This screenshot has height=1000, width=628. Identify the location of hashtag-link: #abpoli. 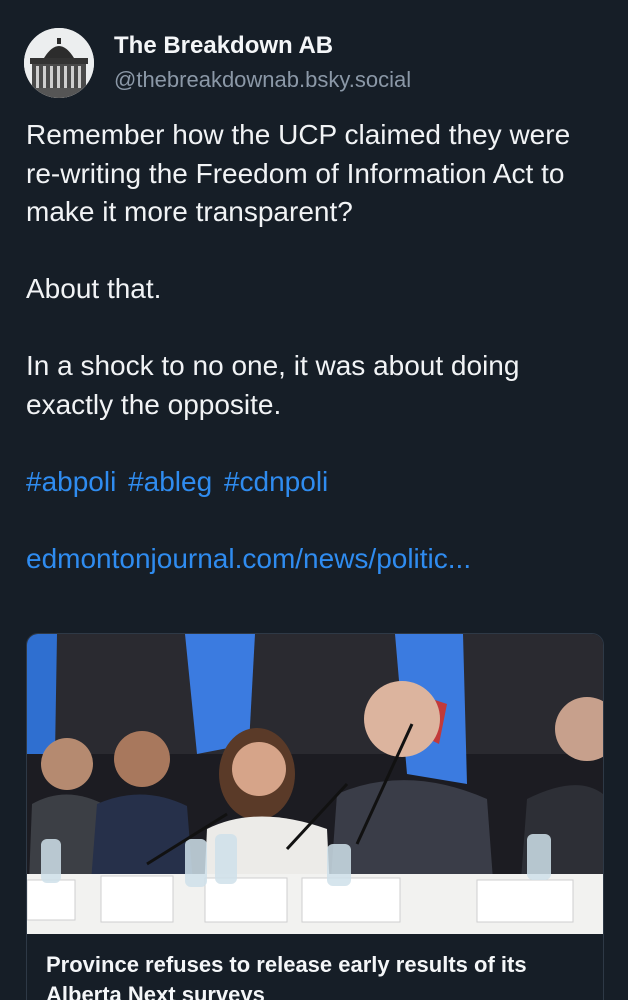
(71, 481).